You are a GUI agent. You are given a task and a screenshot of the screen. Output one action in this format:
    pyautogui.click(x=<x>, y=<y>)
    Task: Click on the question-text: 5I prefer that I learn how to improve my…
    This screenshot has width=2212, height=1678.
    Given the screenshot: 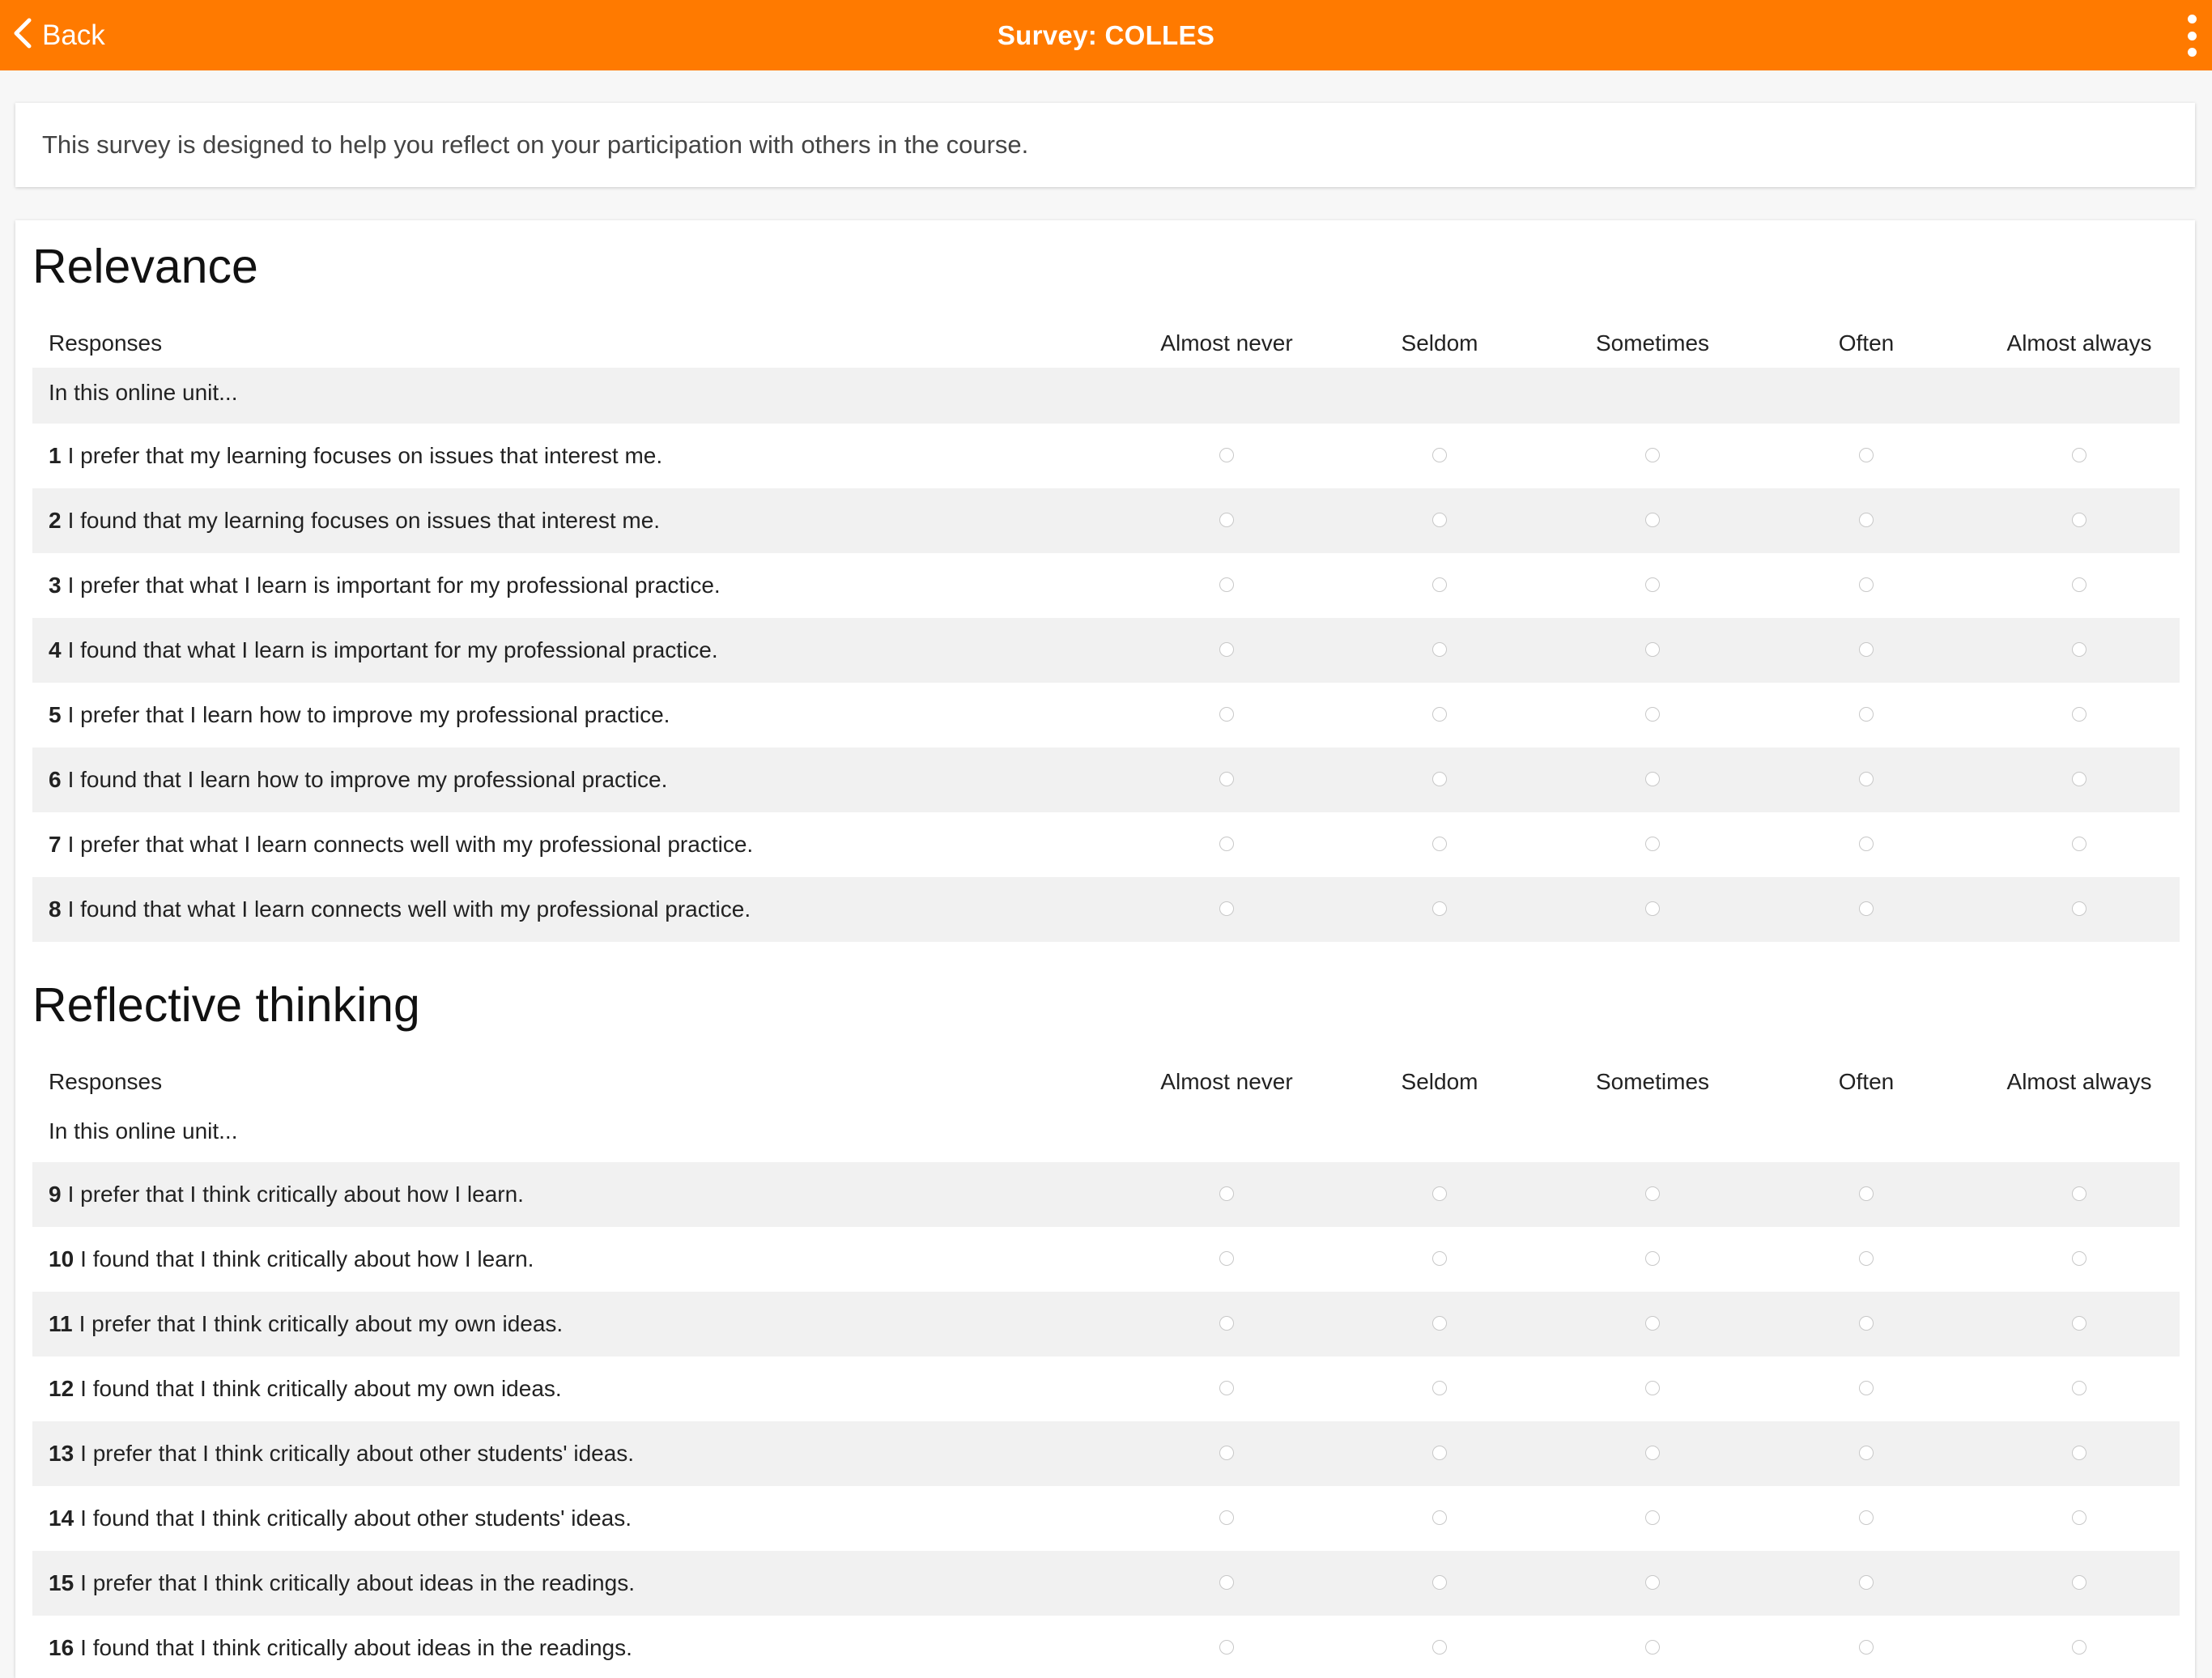 What is the action you would take?
    pyautogui.click(x=360, y=715)
    